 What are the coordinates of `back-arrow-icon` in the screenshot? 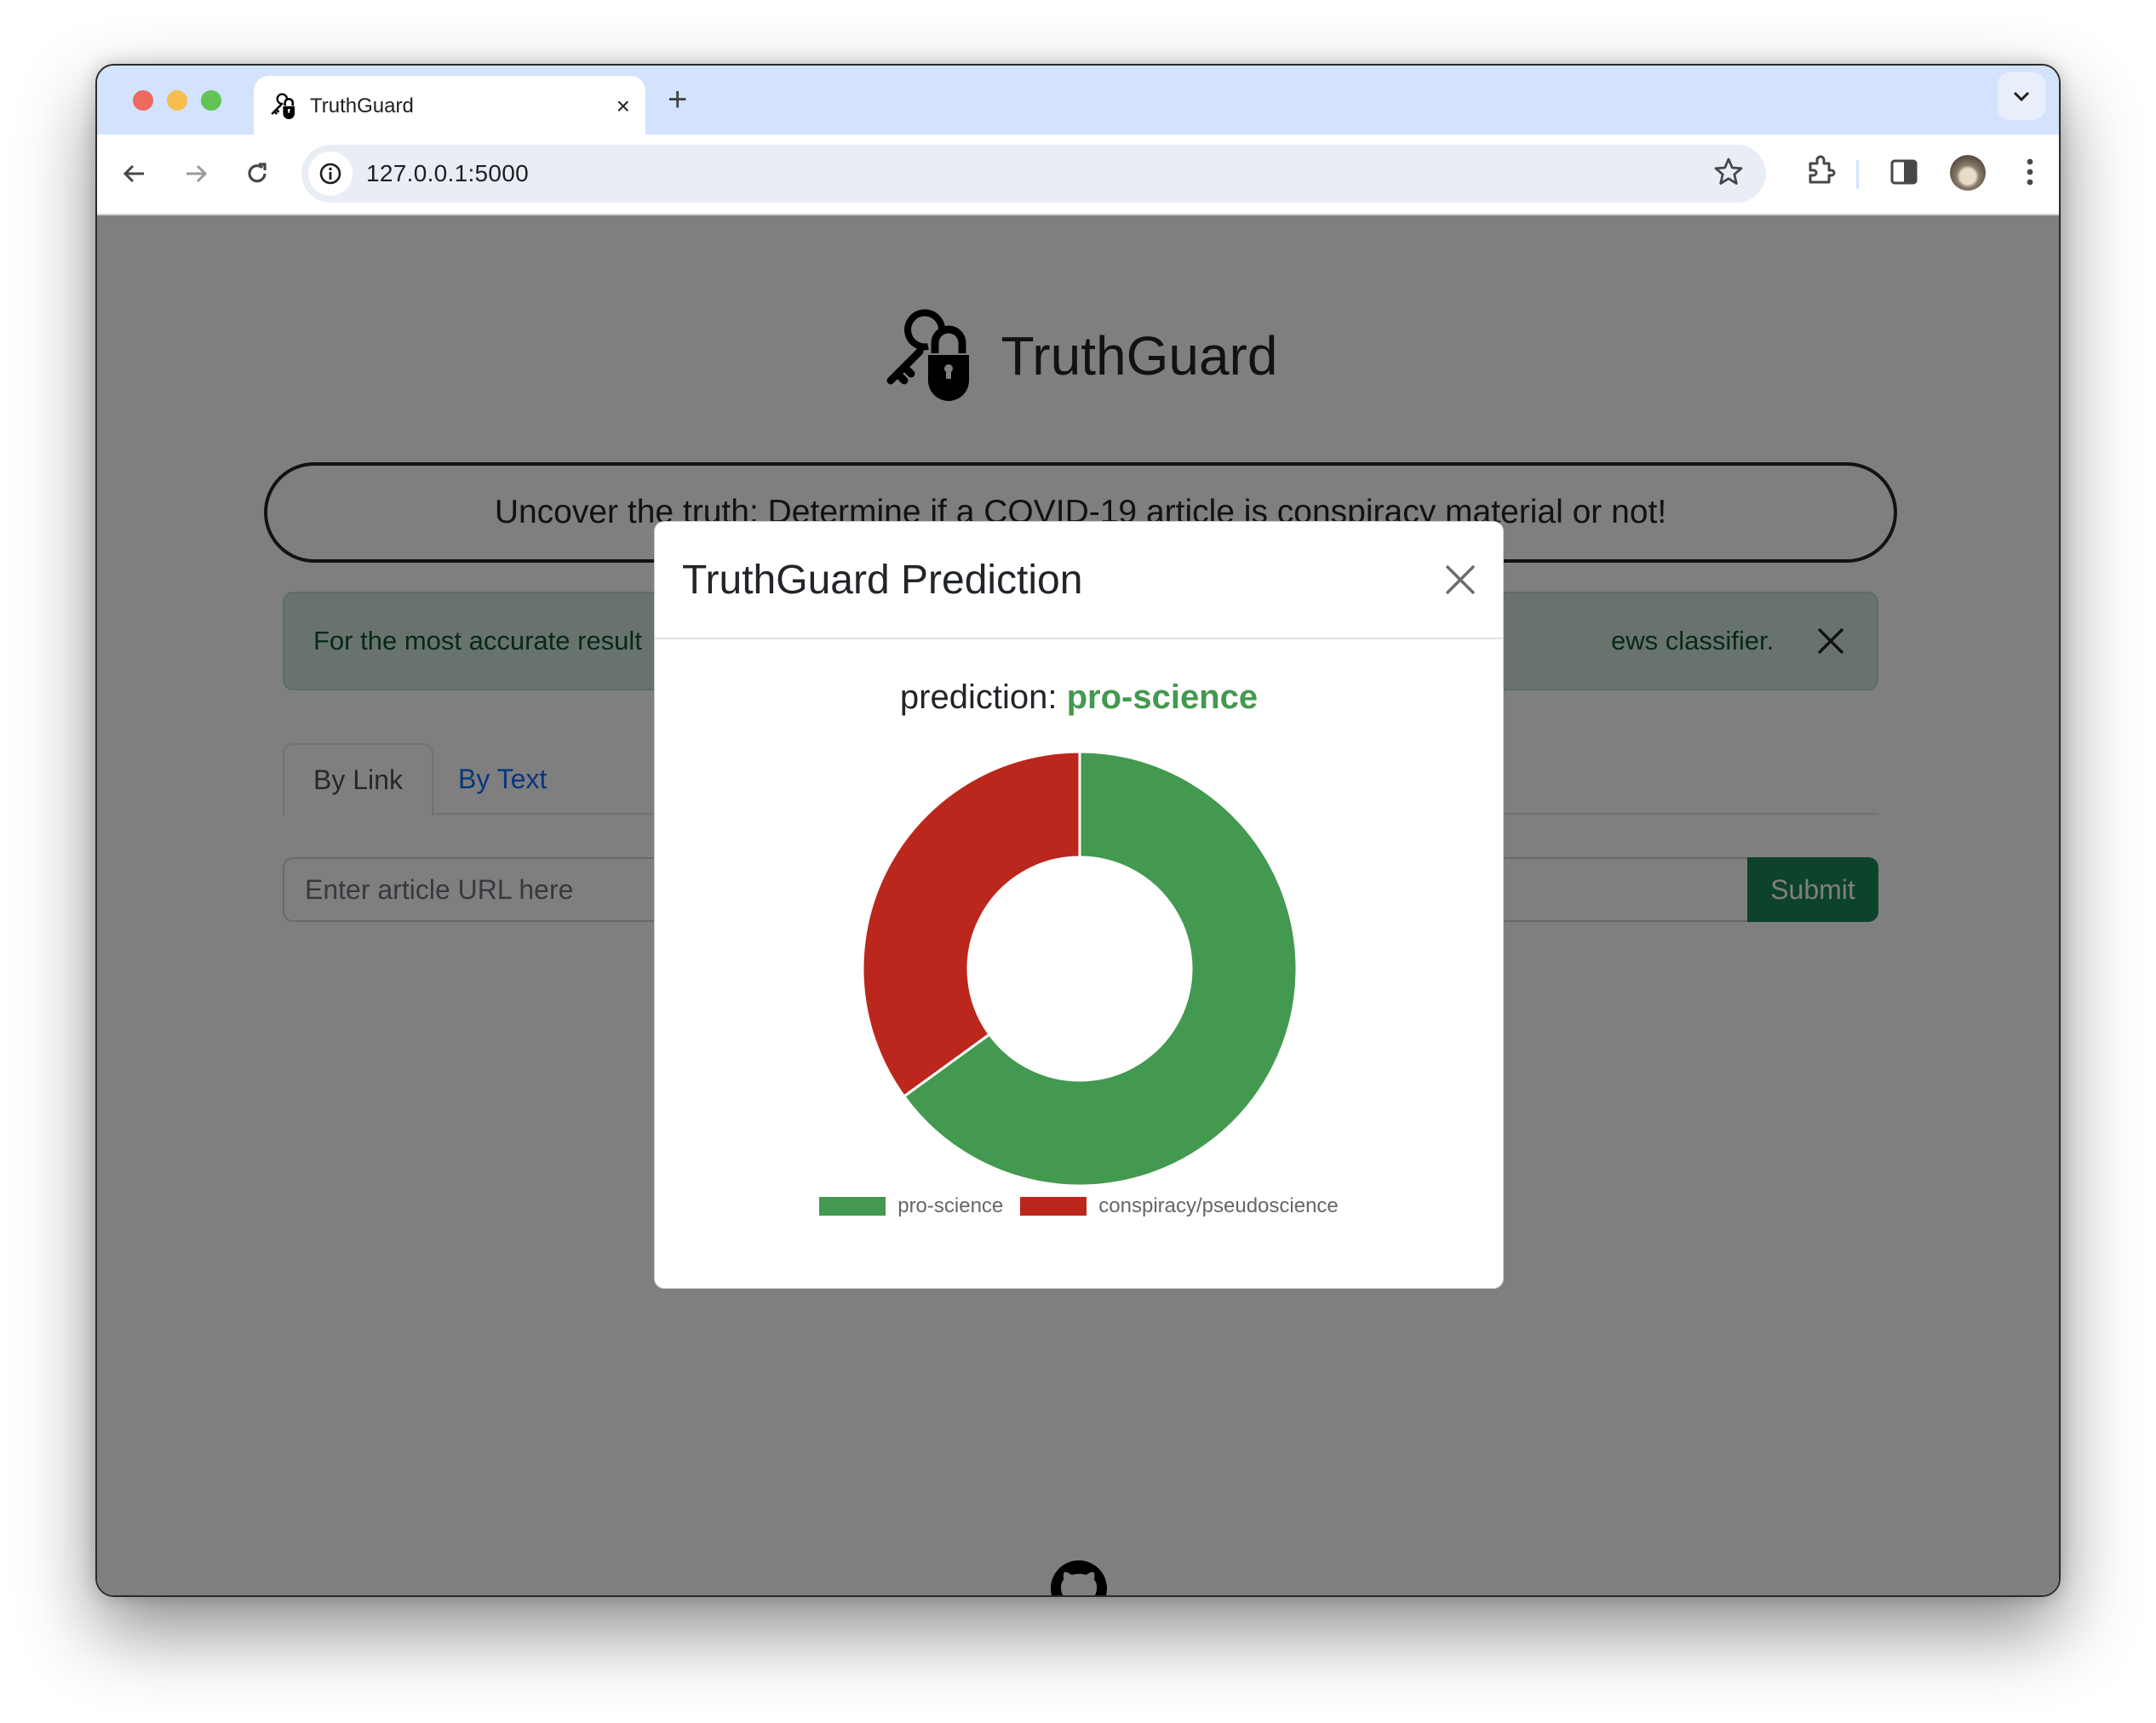 It's located at (133, 173).